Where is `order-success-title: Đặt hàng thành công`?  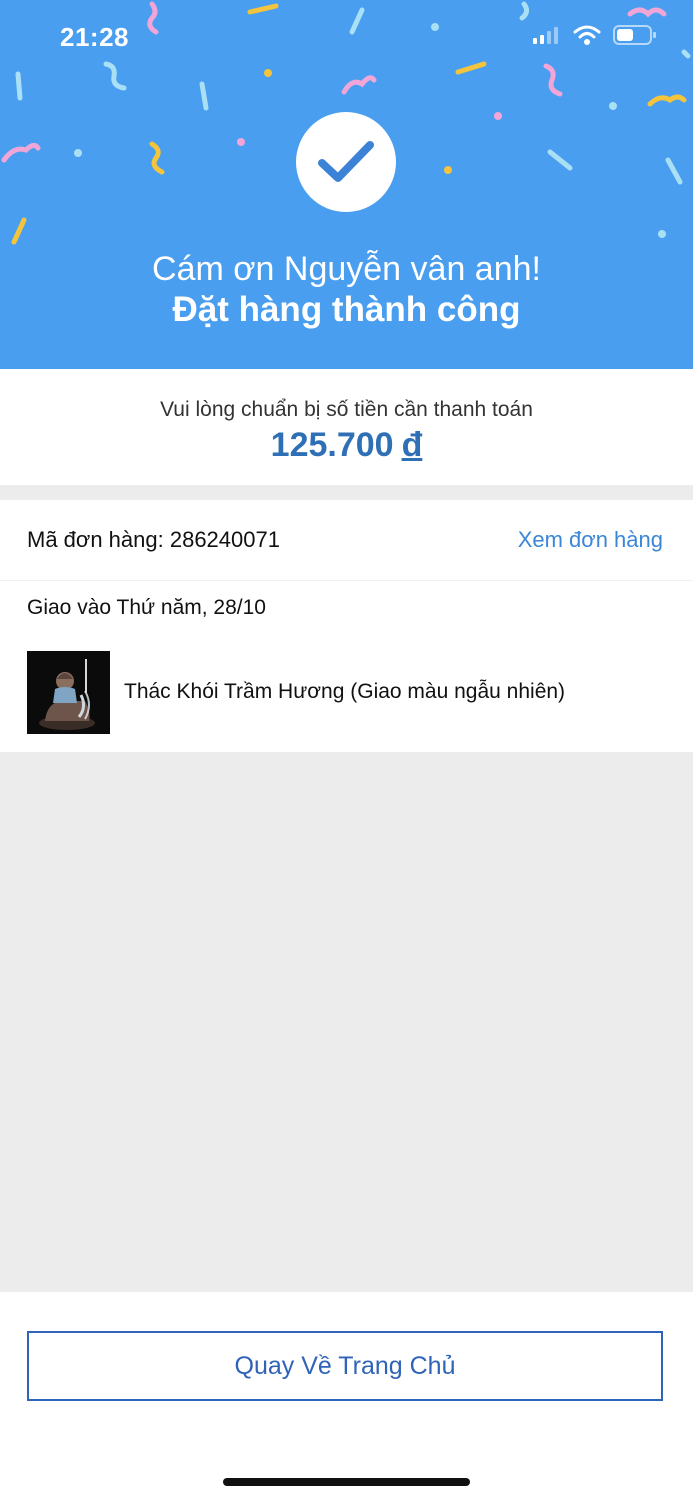
order-success-title: Đặt hàng thành công is located at coordinates (346, 309).